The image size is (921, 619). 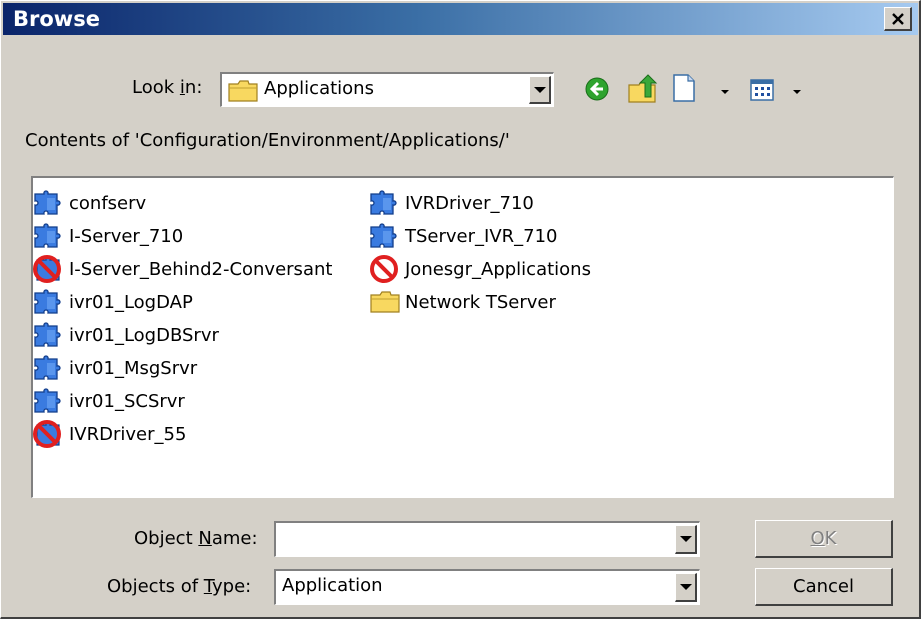 What do you see at coordinates (126, 236) in the screenshot?
I see `list-item-label: I-Server_710` at bounding box center [126, 236].